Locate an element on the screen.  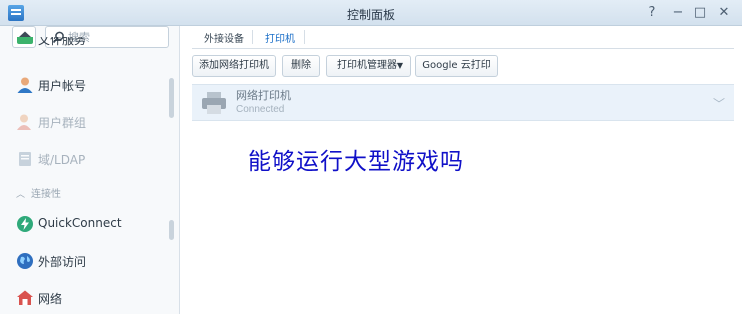
printer-list-row: 网络打印机 Connected ﹀ is located at coordinates (463, 102).